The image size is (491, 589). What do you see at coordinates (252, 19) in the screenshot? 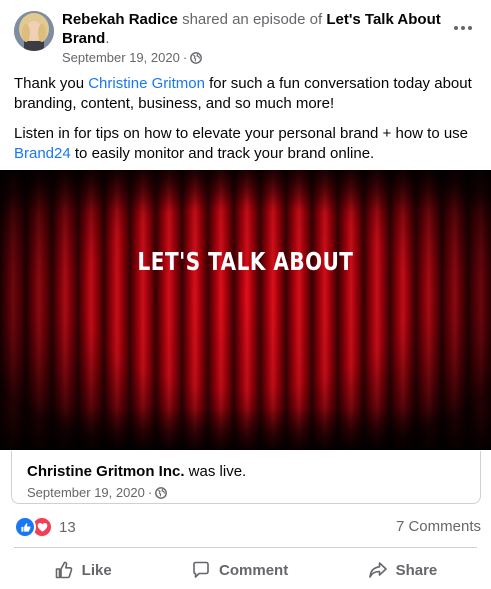
I see `shared-action-text: shared an episode of` at bounding box center [252, 19].